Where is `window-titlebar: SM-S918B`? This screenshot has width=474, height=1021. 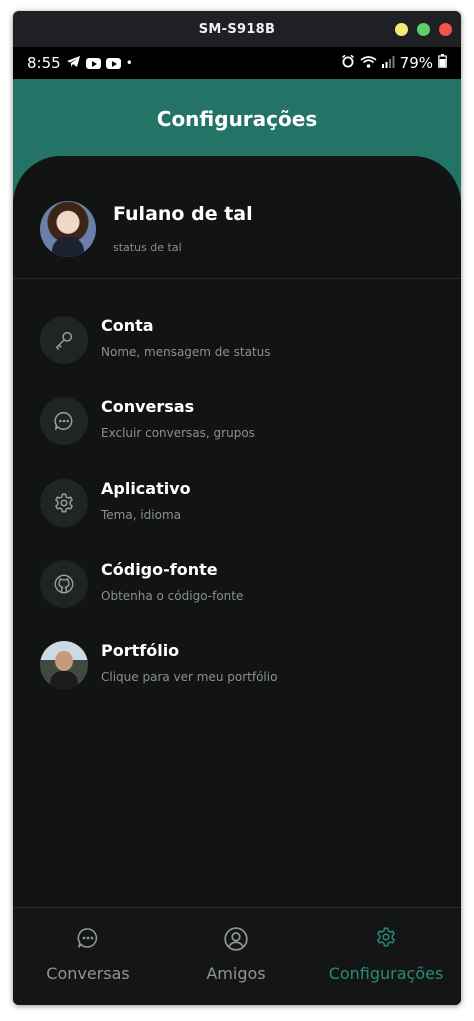 window-titlebar: SM-S918B is located at coordinates (237, 29).